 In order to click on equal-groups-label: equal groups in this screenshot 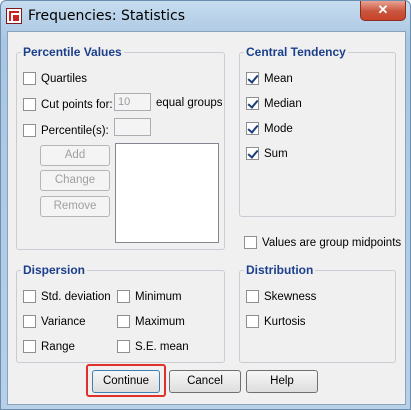, I will do `click(189, 103)`.